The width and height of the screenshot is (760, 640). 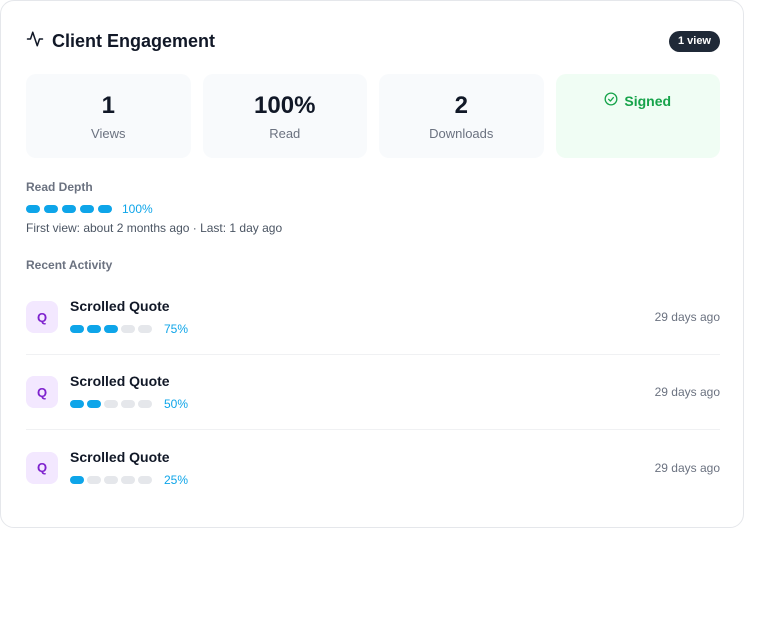 What do you see at coordinates (373, 467) in the screenshot?
I see `activity-item: Q Scrolled Quote 25% 29 days ago` at bounding box center [373, 467].